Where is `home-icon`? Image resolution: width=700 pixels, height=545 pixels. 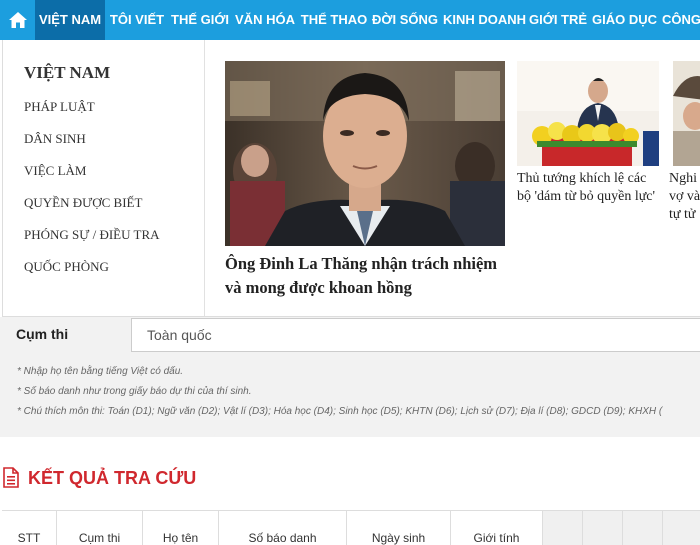
home-icon is located at coordinates (17, 20).